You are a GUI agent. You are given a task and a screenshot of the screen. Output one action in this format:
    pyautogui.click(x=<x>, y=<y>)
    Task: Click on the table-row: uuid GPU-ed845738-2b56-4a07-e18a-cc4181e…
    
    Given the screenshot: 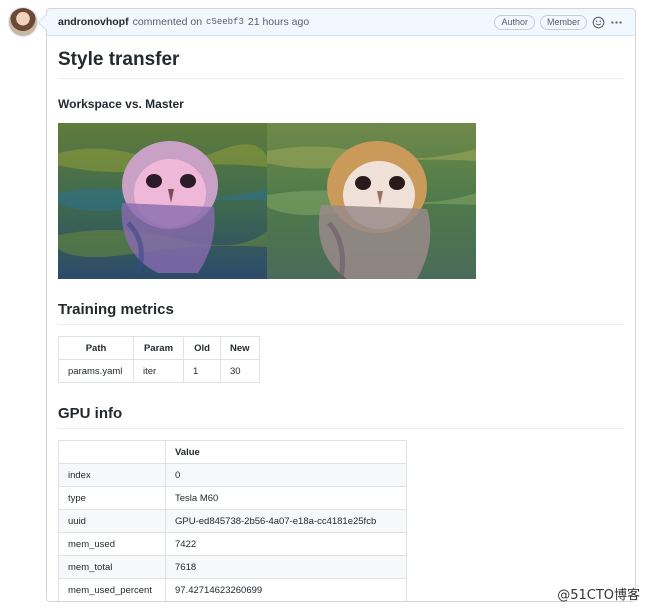 What is the action you would take?
    pyautogui.click(x=232, y=521)
    